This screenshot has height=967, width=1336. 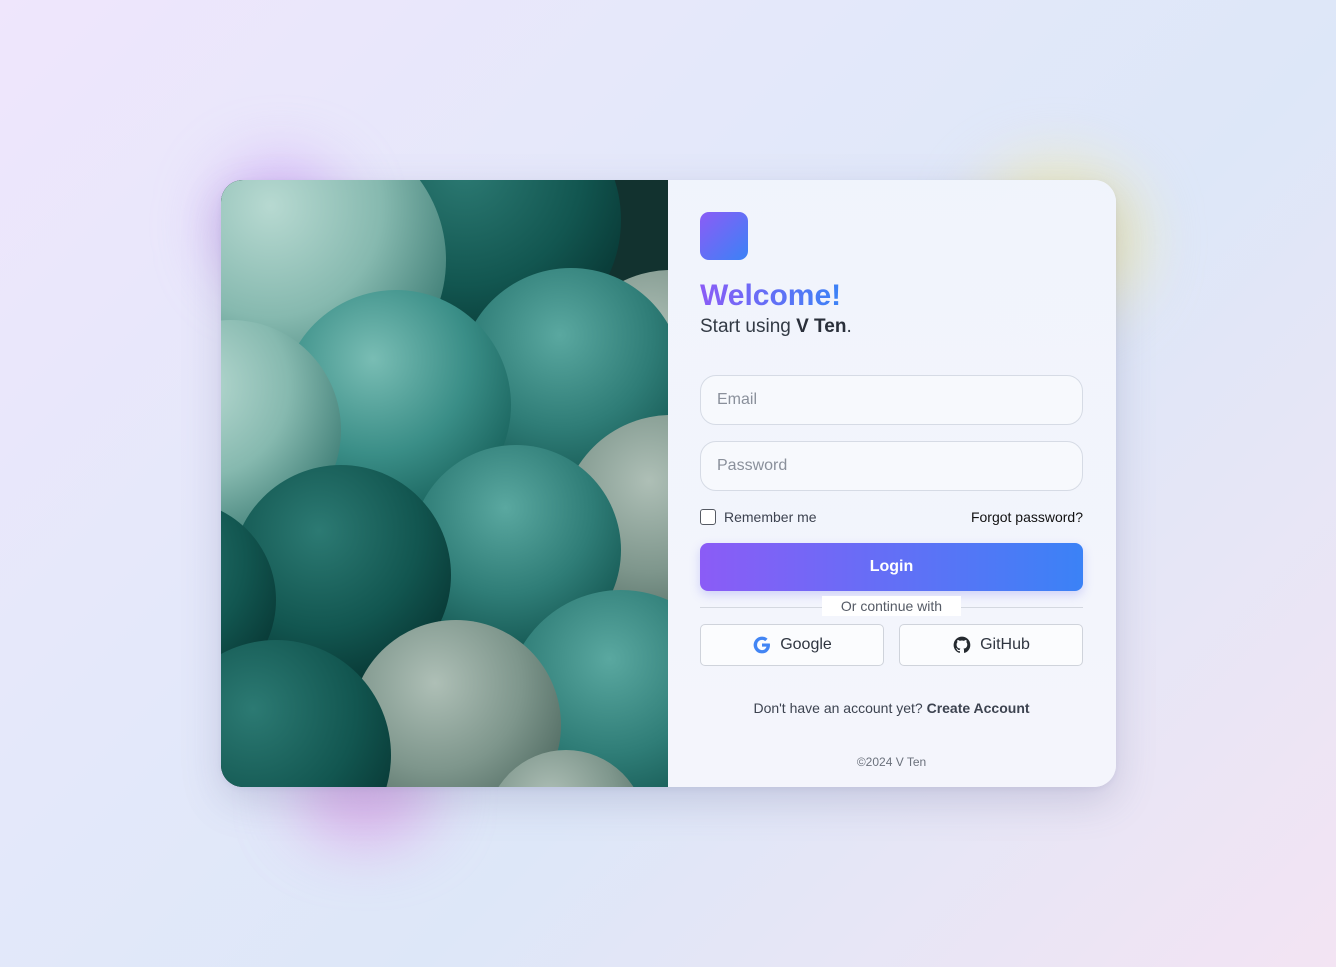 What do you see at coordinates (1027, 517) in the screenshot?
I see `forgot-password-link: Forgot password?` at bounding box center [1027, 517].